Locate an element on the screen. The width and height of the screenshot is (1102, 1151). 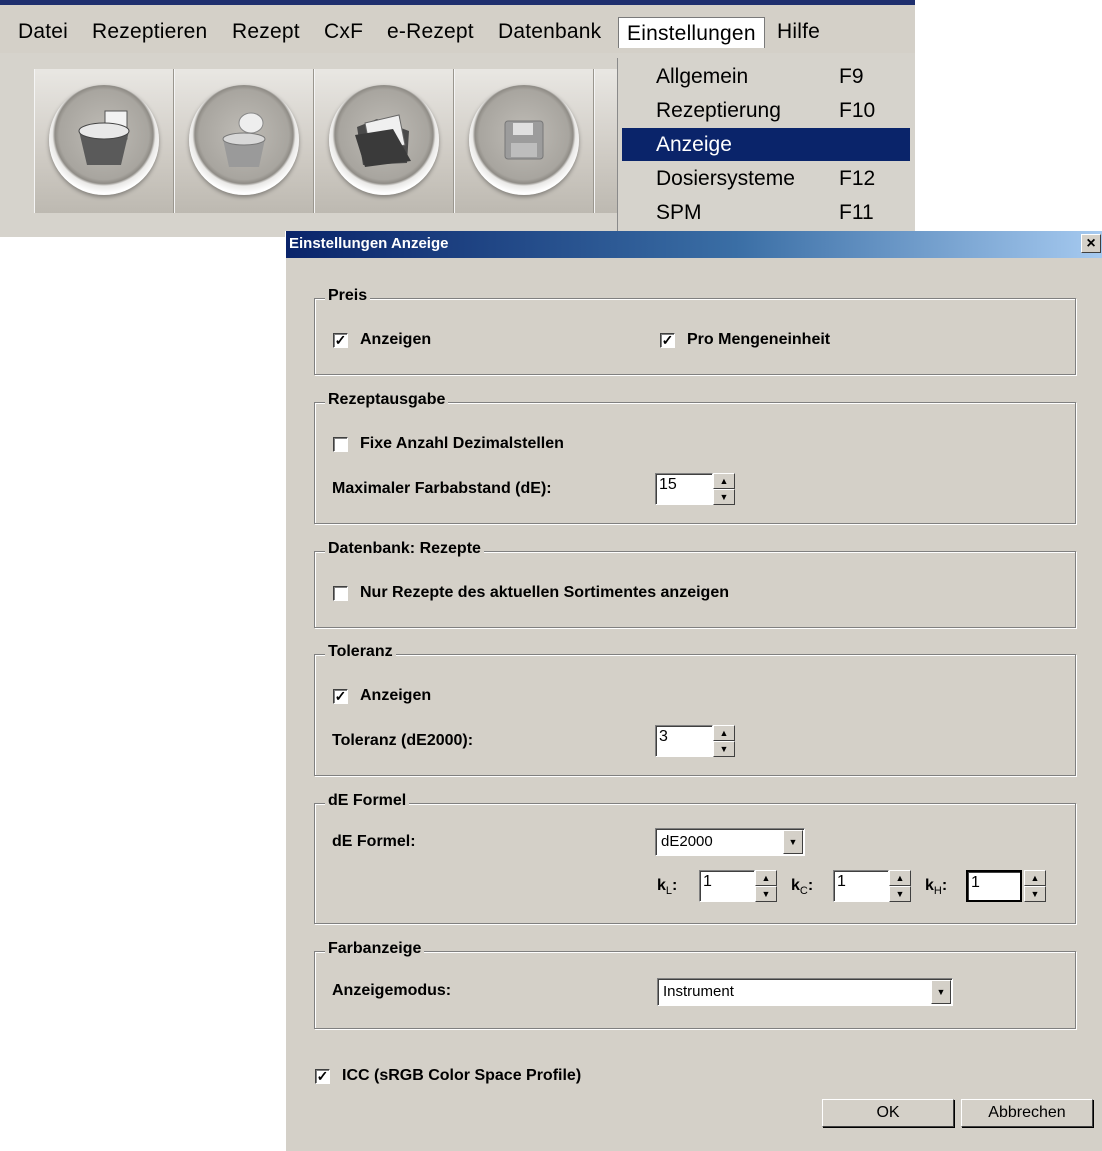
menu-einstellungen: Einstellungen is located at coordinates (691, 32).